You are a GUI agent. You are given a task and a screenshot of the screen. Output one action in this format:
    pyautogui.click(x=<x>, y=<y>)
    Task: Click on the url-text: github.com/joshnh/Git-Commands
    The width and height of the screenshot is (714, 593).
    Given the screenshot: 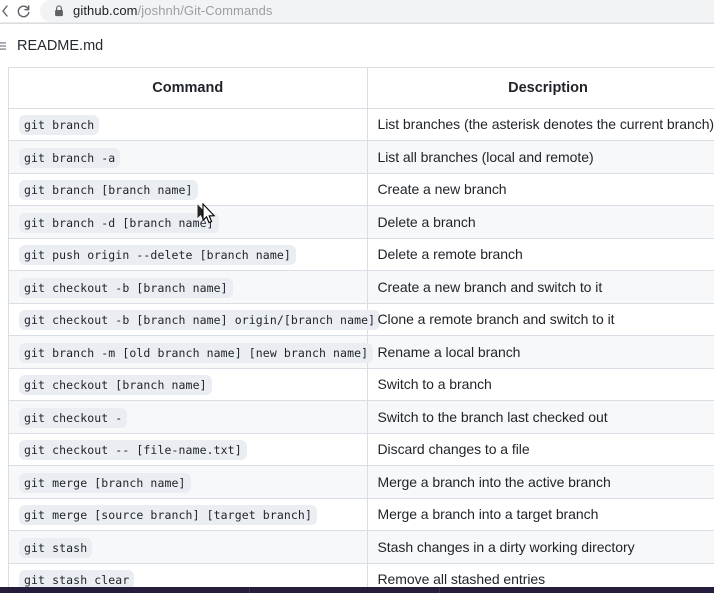 What is the action you would take?
    pyautogui.click(x=173, y=11)
    